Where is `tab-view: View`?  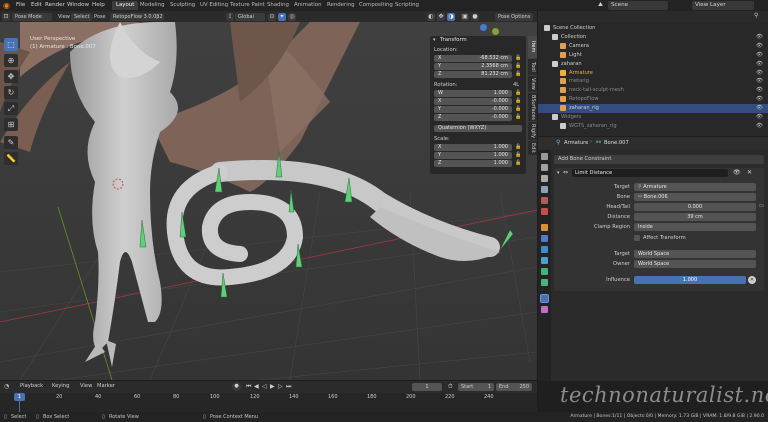 tab-view: View is located at coordinates (532, 84).